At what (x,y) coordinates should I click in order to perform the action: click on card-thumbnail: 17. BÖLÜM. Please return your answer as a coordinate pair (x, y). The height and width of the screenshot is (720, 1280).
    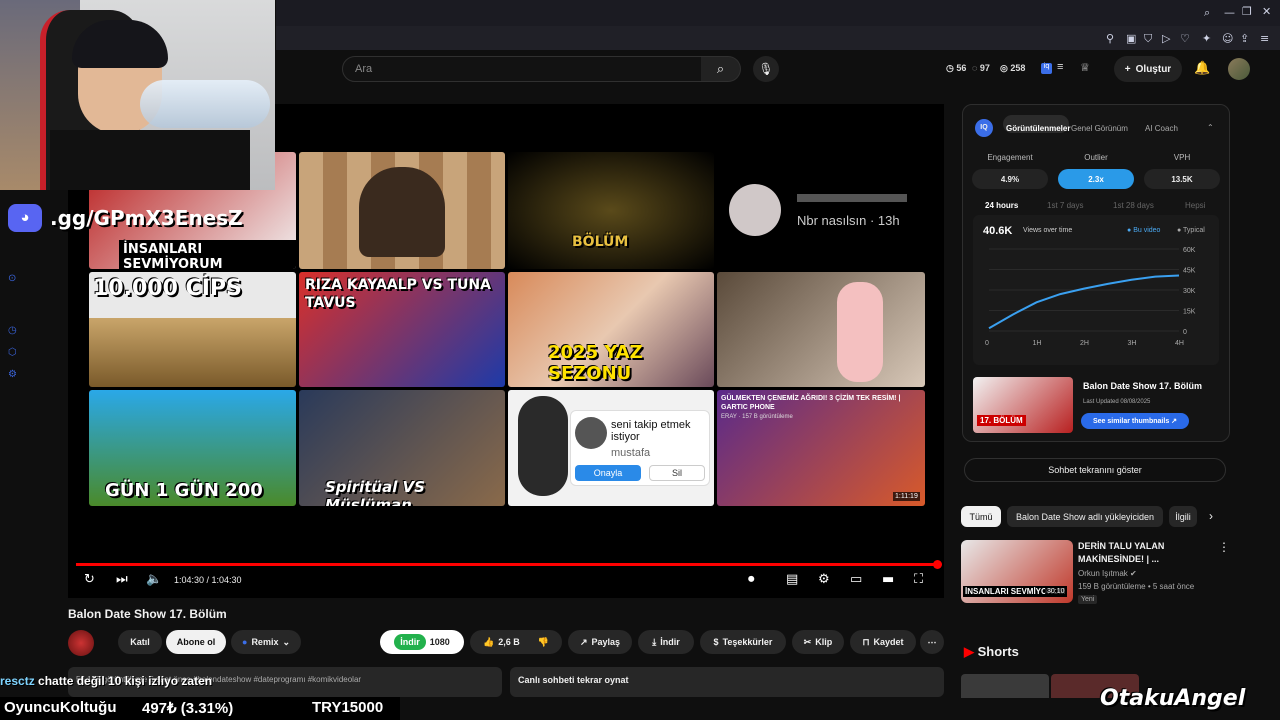
    Looking at the image, I should click on (1023, 405).